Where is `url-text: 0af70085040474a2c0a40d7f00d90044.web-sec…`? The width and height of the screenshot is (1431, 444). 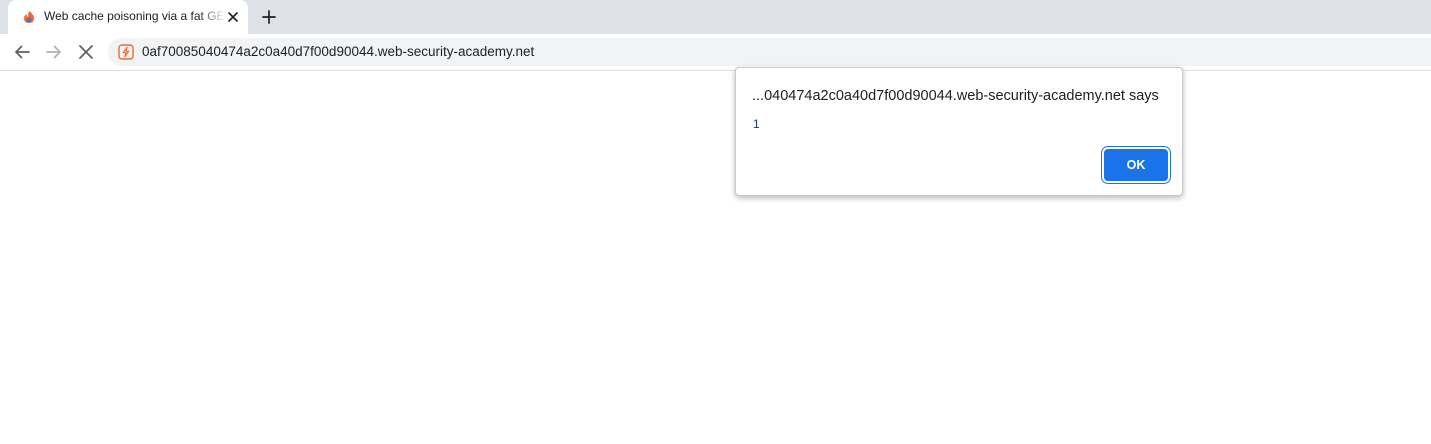 url-text: 0af70085040474a2c0a40d7f00d90044.web-sec… is located at coordinates (338, 51).